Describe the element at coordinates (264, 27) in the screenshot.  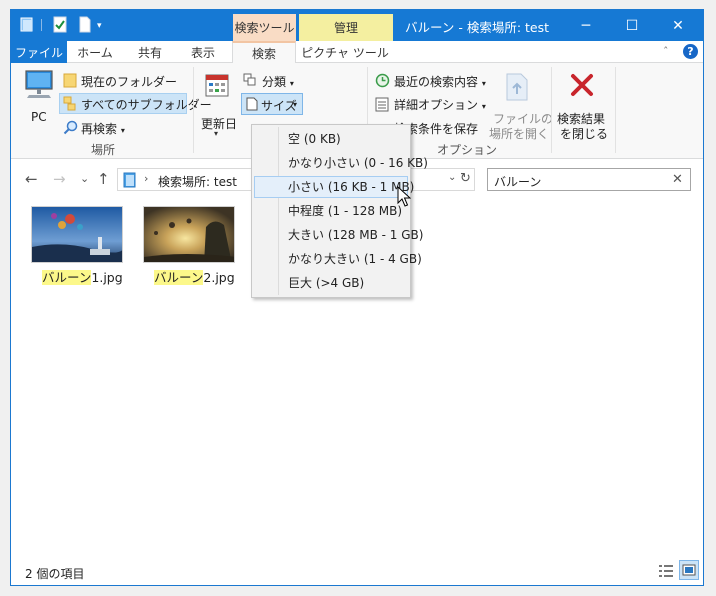
I see `context-tab-search-tools: 検索ツール` at that location.